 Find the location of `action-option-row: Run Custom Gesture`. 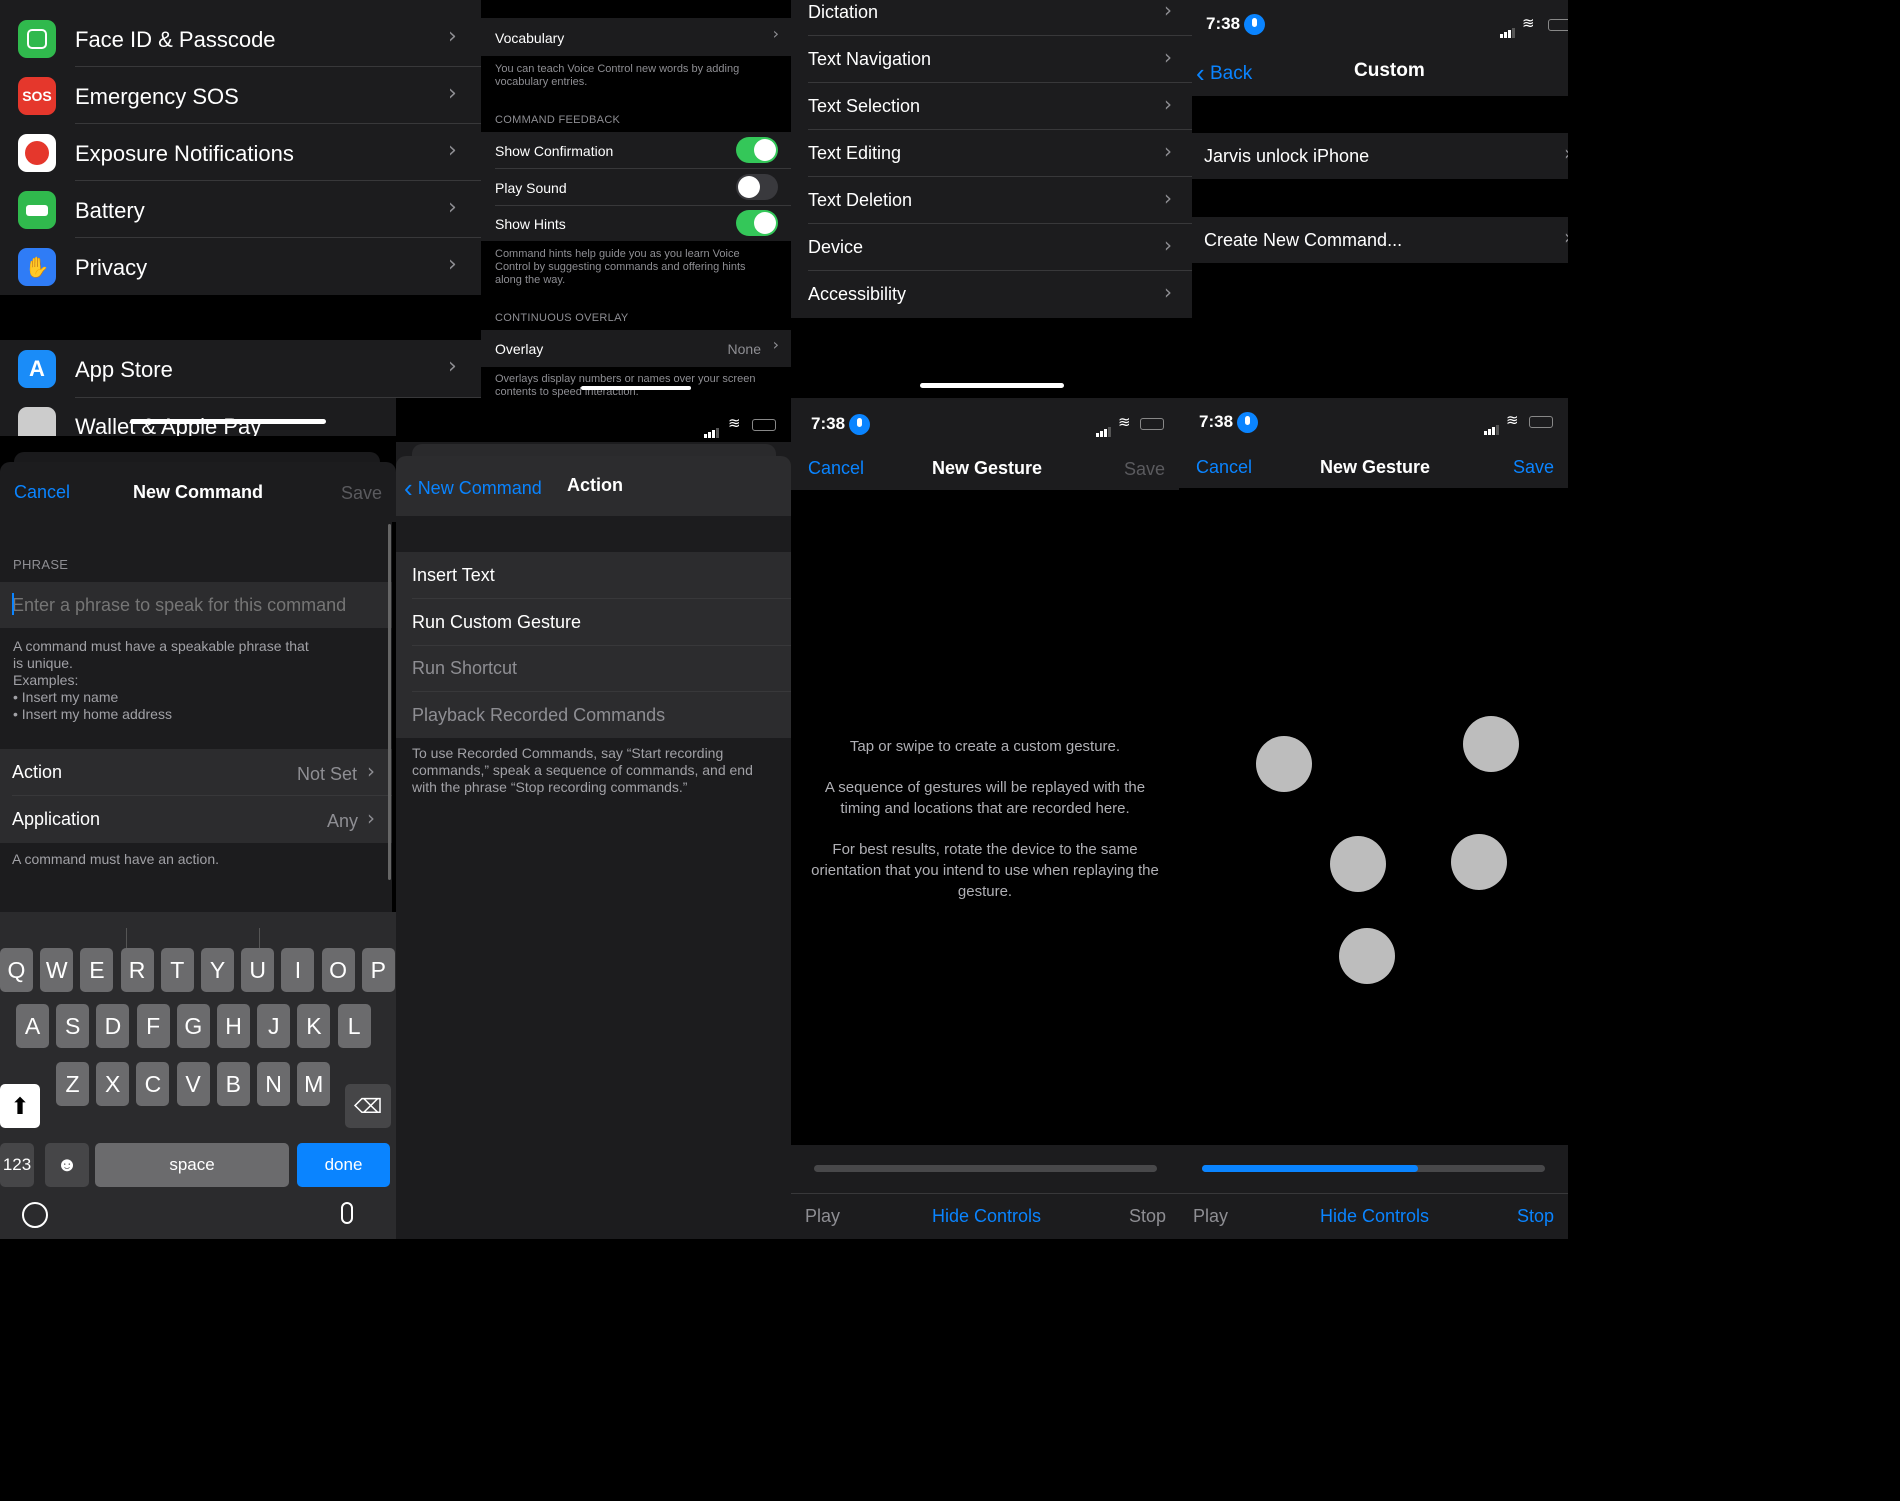

action-option-row: Run Custom Gesture is located at coordinates (593, 622).